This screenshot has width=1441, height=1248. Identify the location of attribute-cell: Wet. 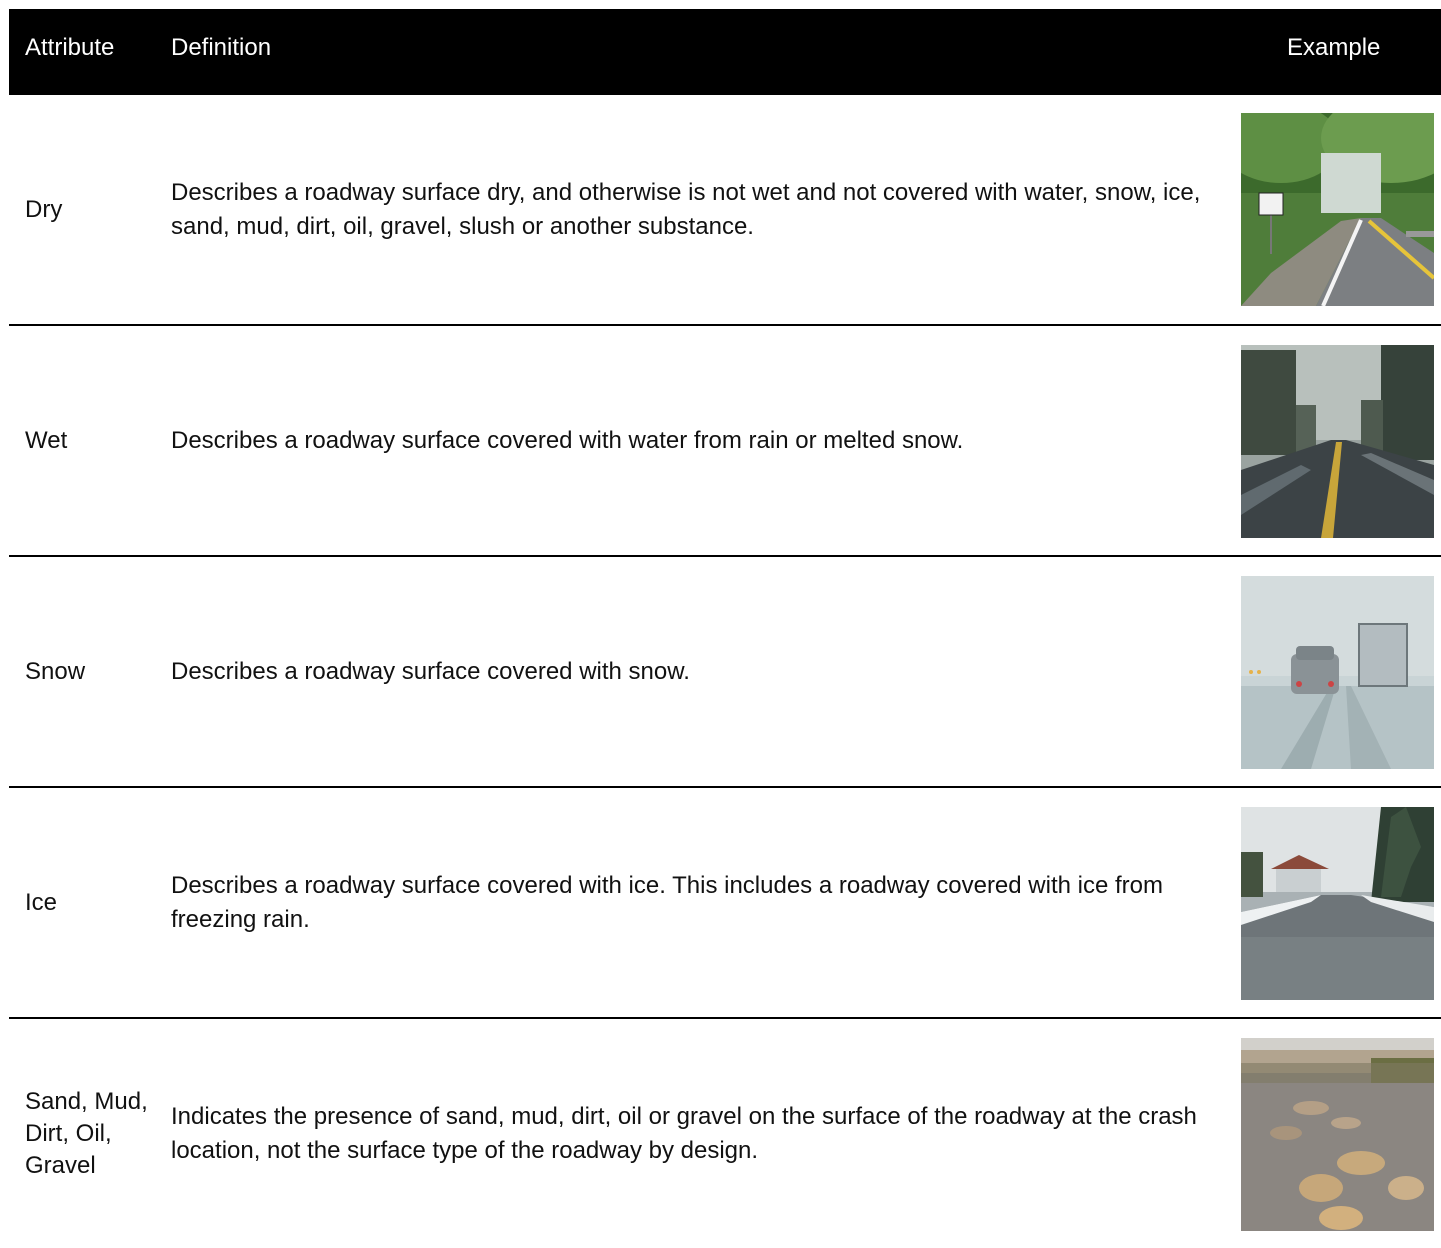
(46, 440).